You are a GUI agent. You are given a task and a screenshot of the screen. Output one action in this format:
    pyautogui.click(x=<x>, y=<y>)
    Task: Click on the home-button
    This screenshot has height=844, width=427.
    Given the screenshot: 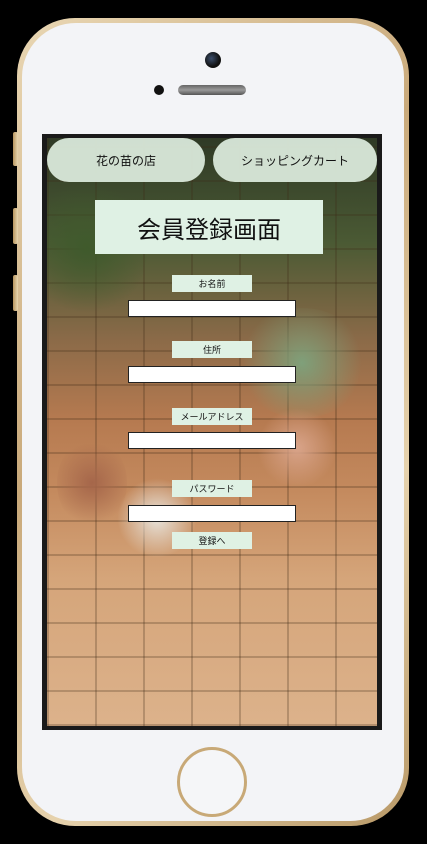 What is the action you would take?
    pyautogui.click(x=212, y=782)
    